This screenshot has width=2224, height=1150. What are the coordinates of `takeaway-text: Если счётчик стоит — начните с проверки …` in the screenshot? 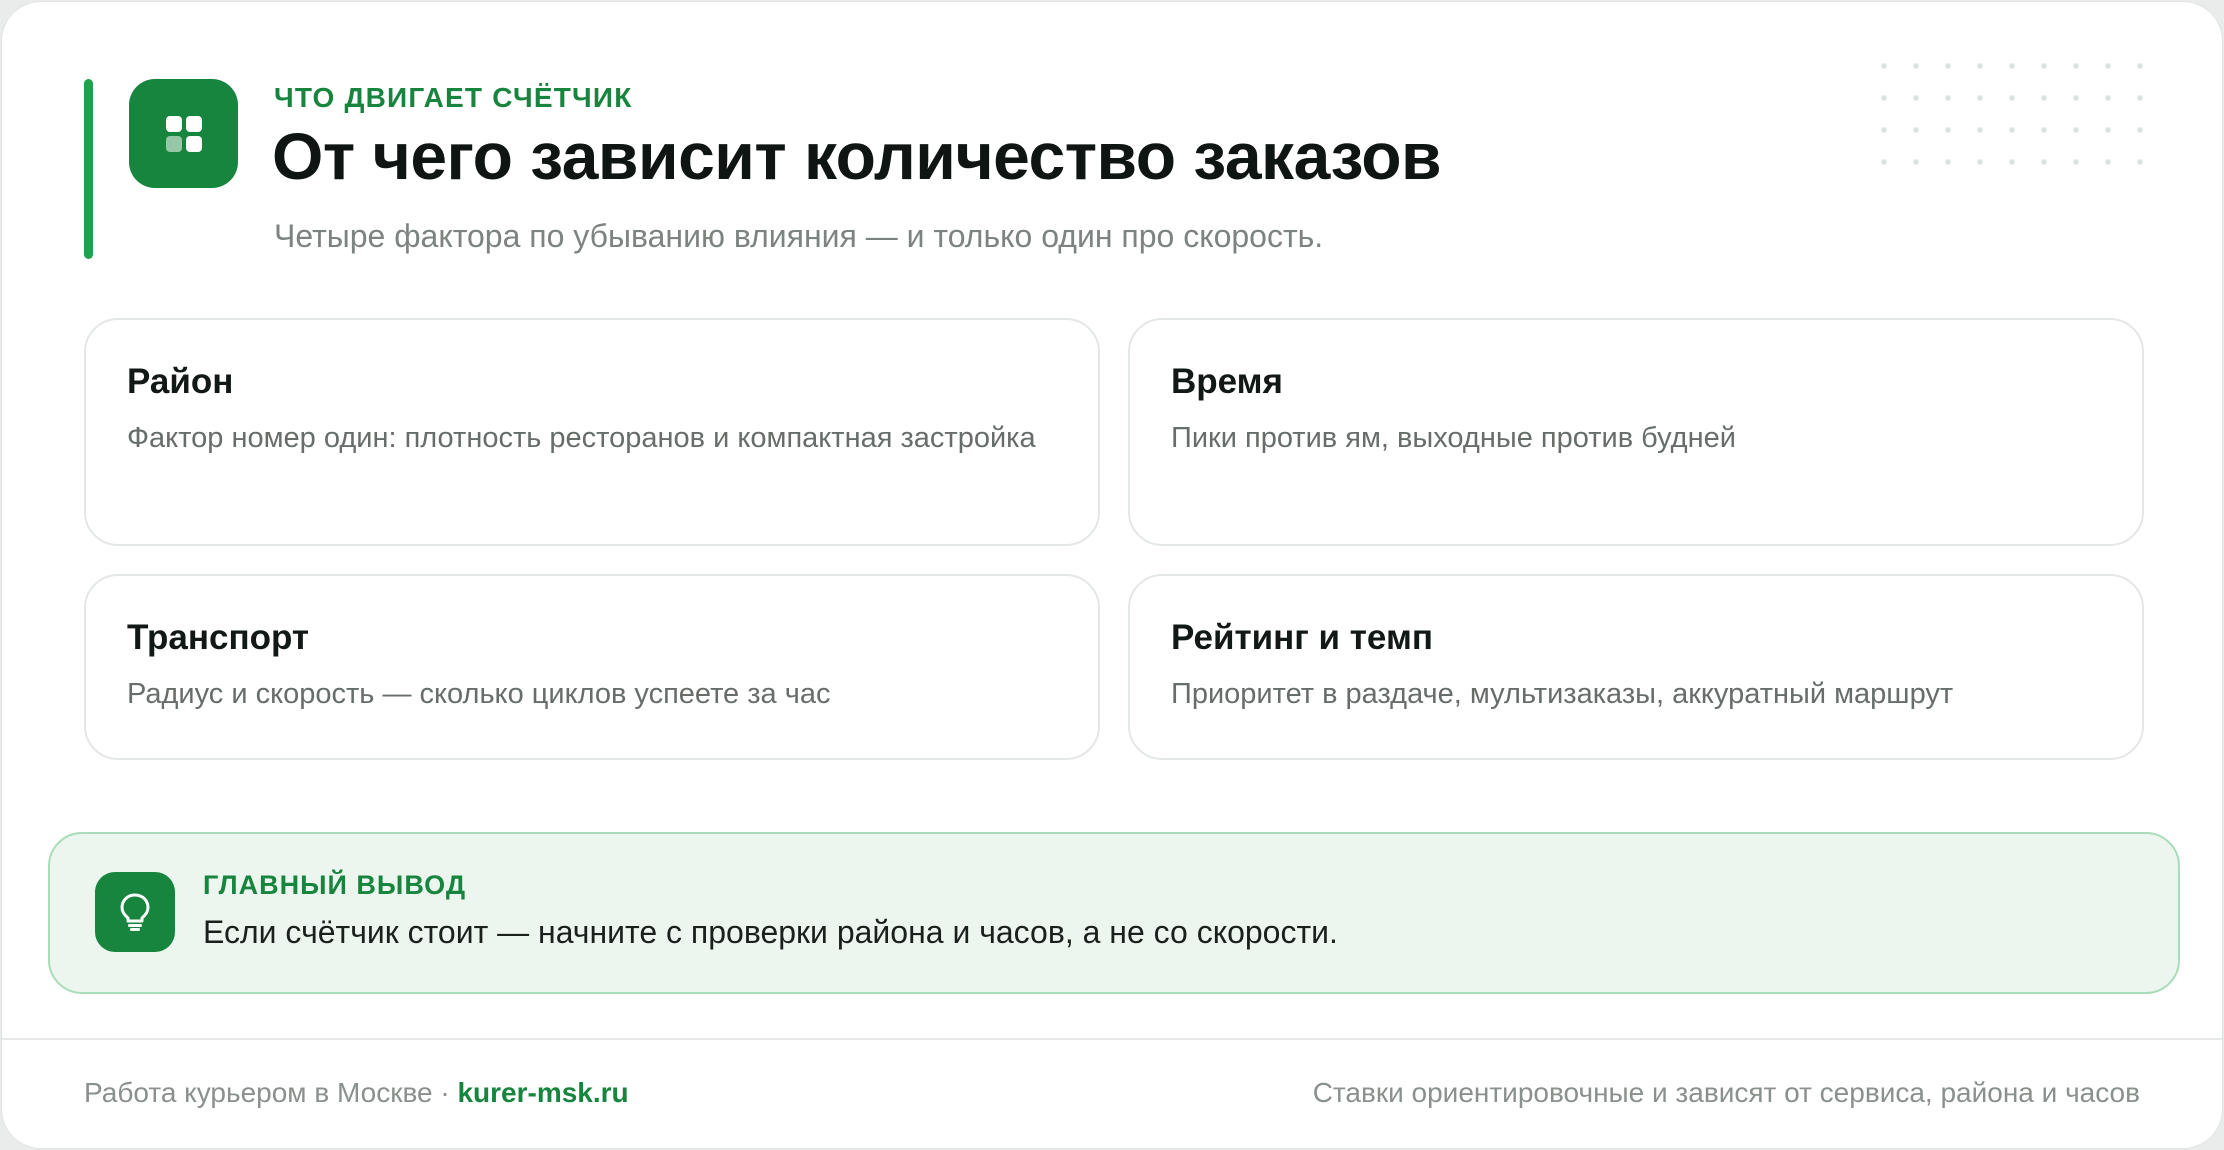 It's located at (770, 932).